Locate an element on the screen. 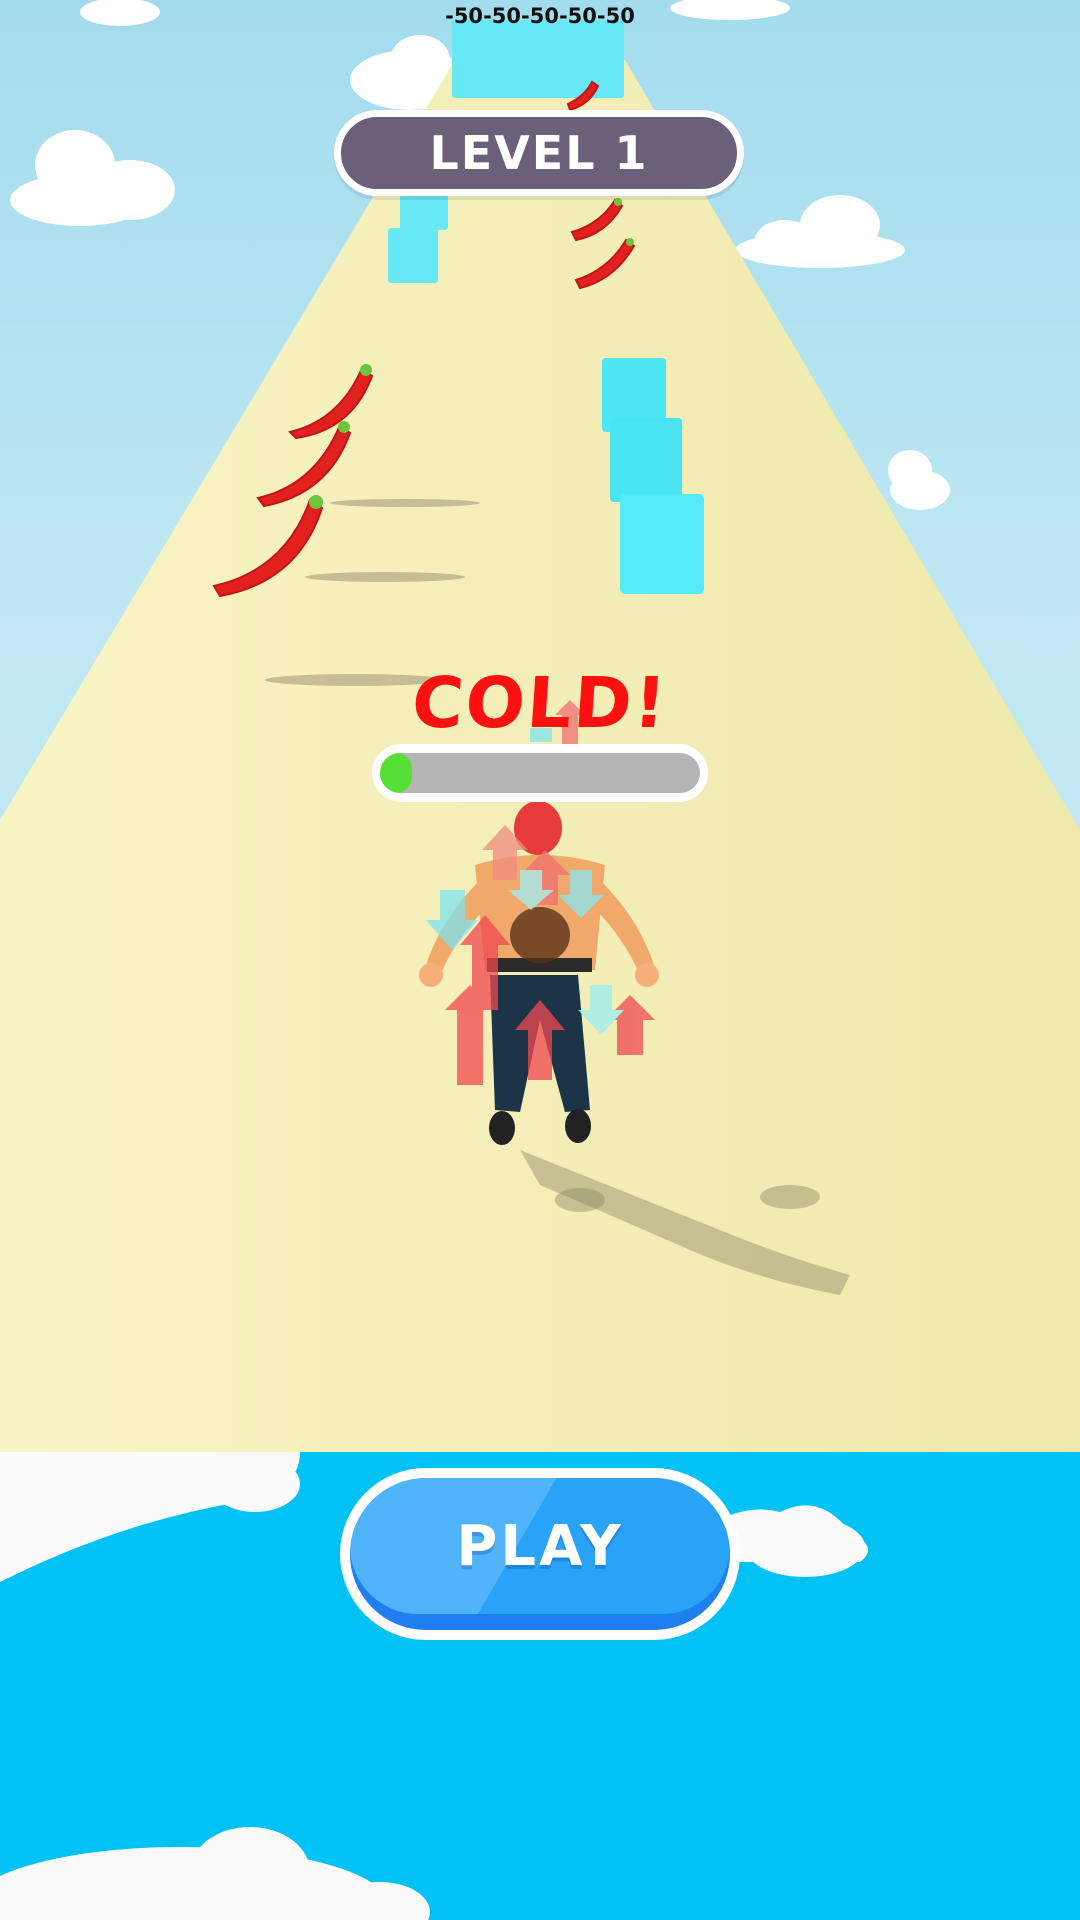 The height and width of the screenshot is (1920, 1080). play-button-body: PLAY is located at coordinates (540, 1554).